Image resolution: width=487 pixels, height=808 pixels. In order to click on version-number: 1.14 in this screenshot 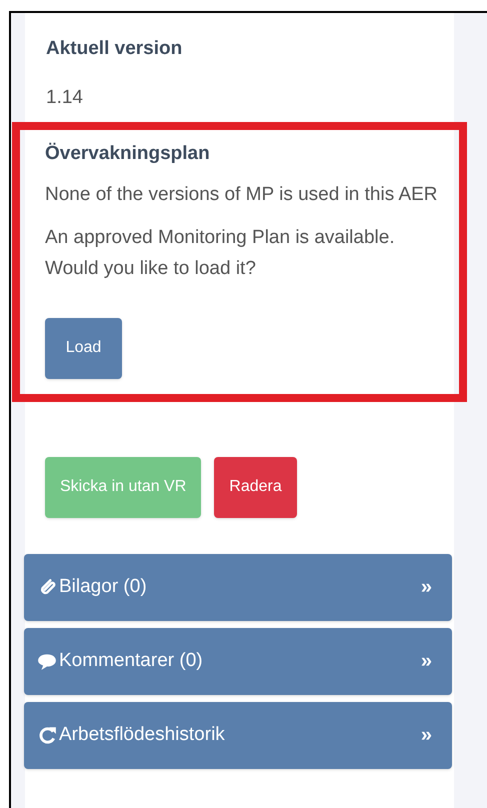, I will do `click(65, 98)`.